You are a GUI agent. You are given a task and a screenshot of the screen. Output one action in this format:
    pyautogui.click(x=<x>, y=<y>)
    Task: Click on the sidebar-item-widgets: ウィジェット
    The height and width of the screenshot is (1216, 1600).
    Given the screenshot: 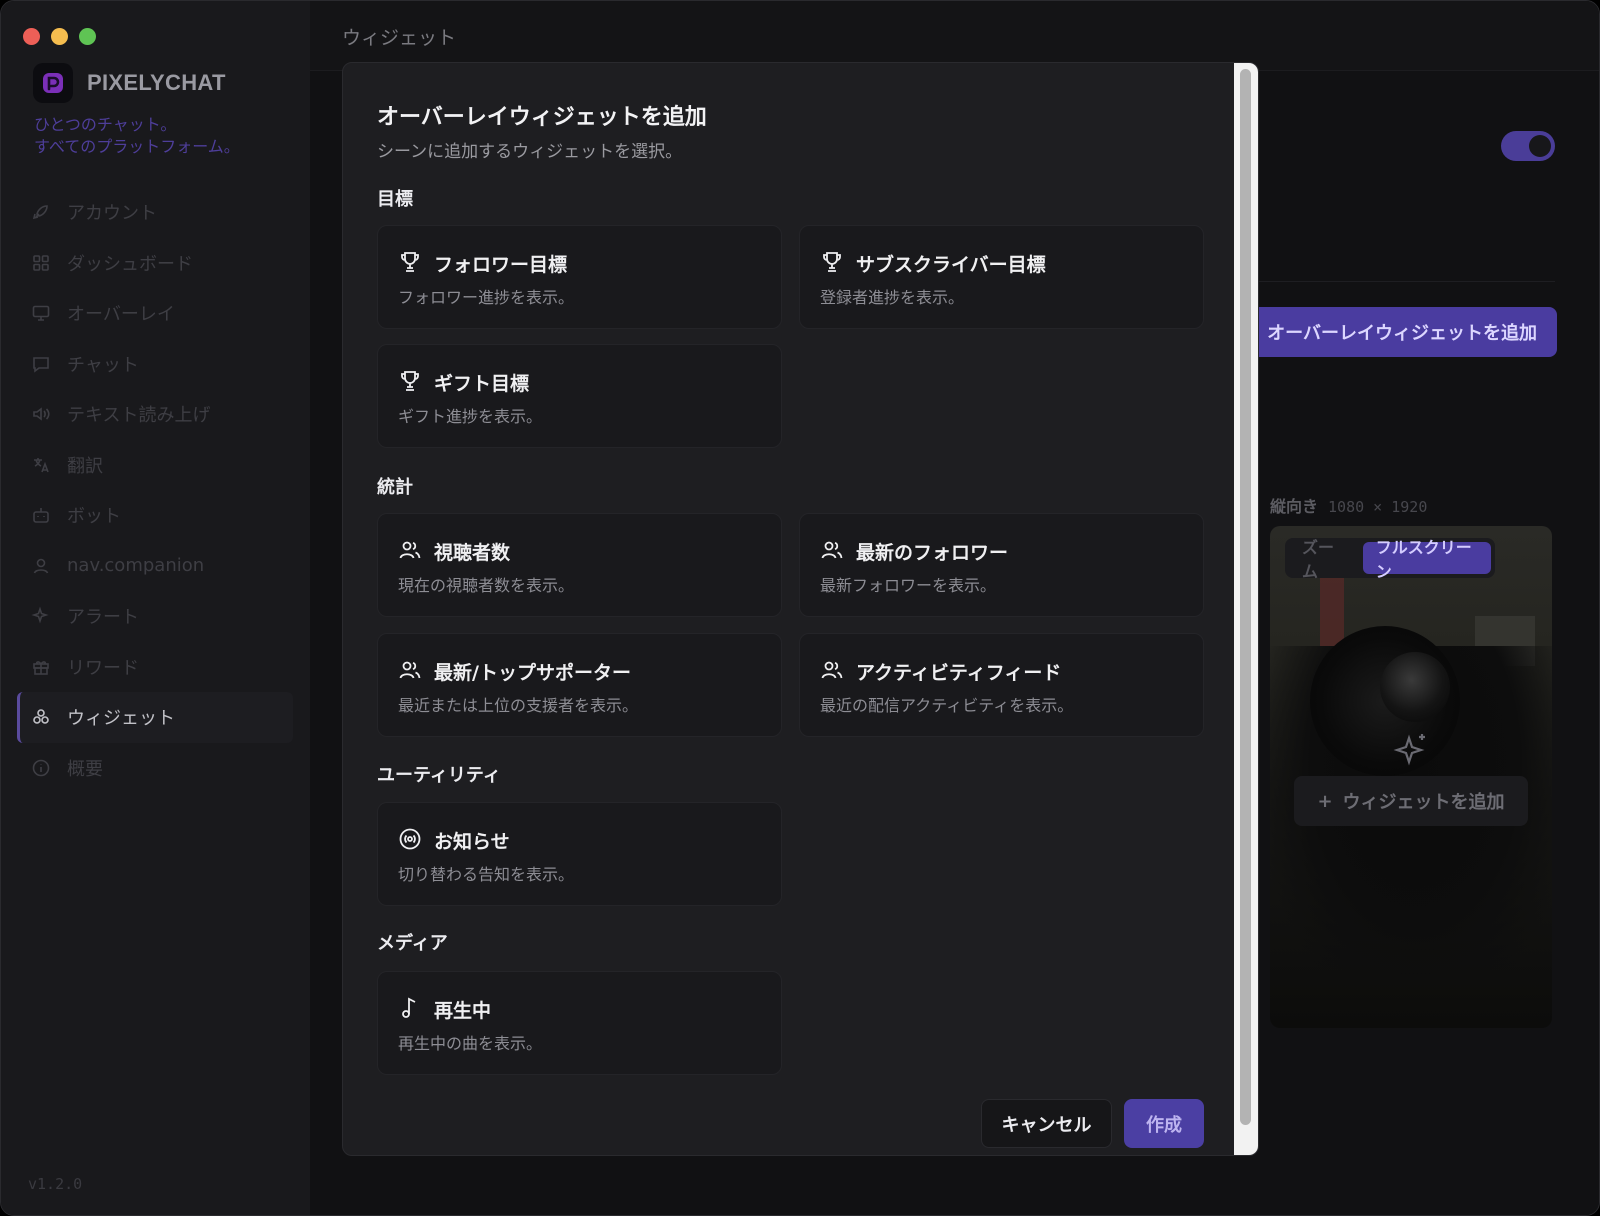 What is the action you would take?
    pyautogui.click(x=155, y=717)
    